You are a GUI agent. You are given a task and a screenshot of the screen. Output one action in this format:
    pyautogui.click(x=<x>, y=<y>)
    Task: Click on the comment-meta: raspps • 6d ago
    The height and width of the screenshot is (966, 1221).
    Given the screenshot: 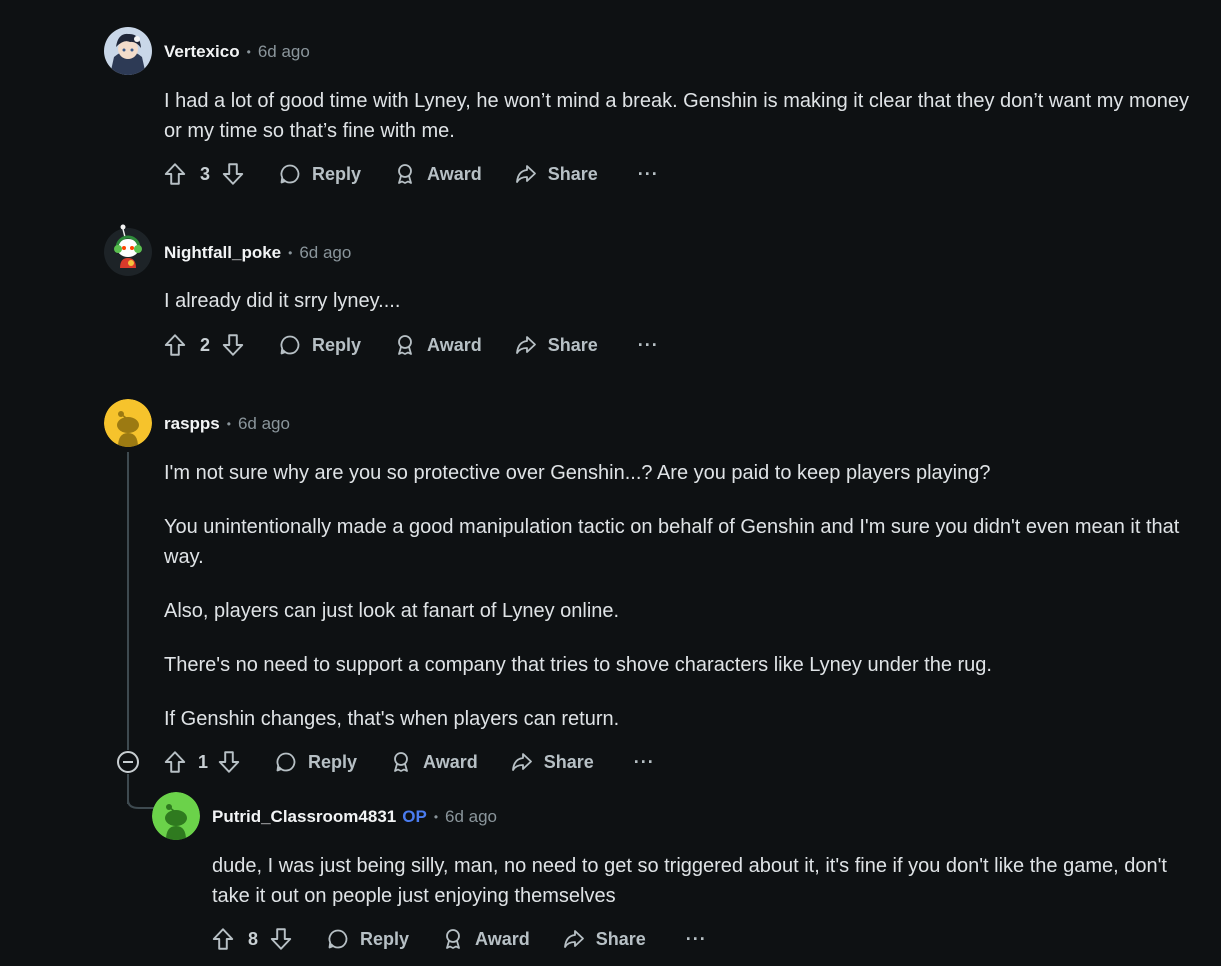 What is the action you would take?
    pyautogui.click(x=227, y=424)
    